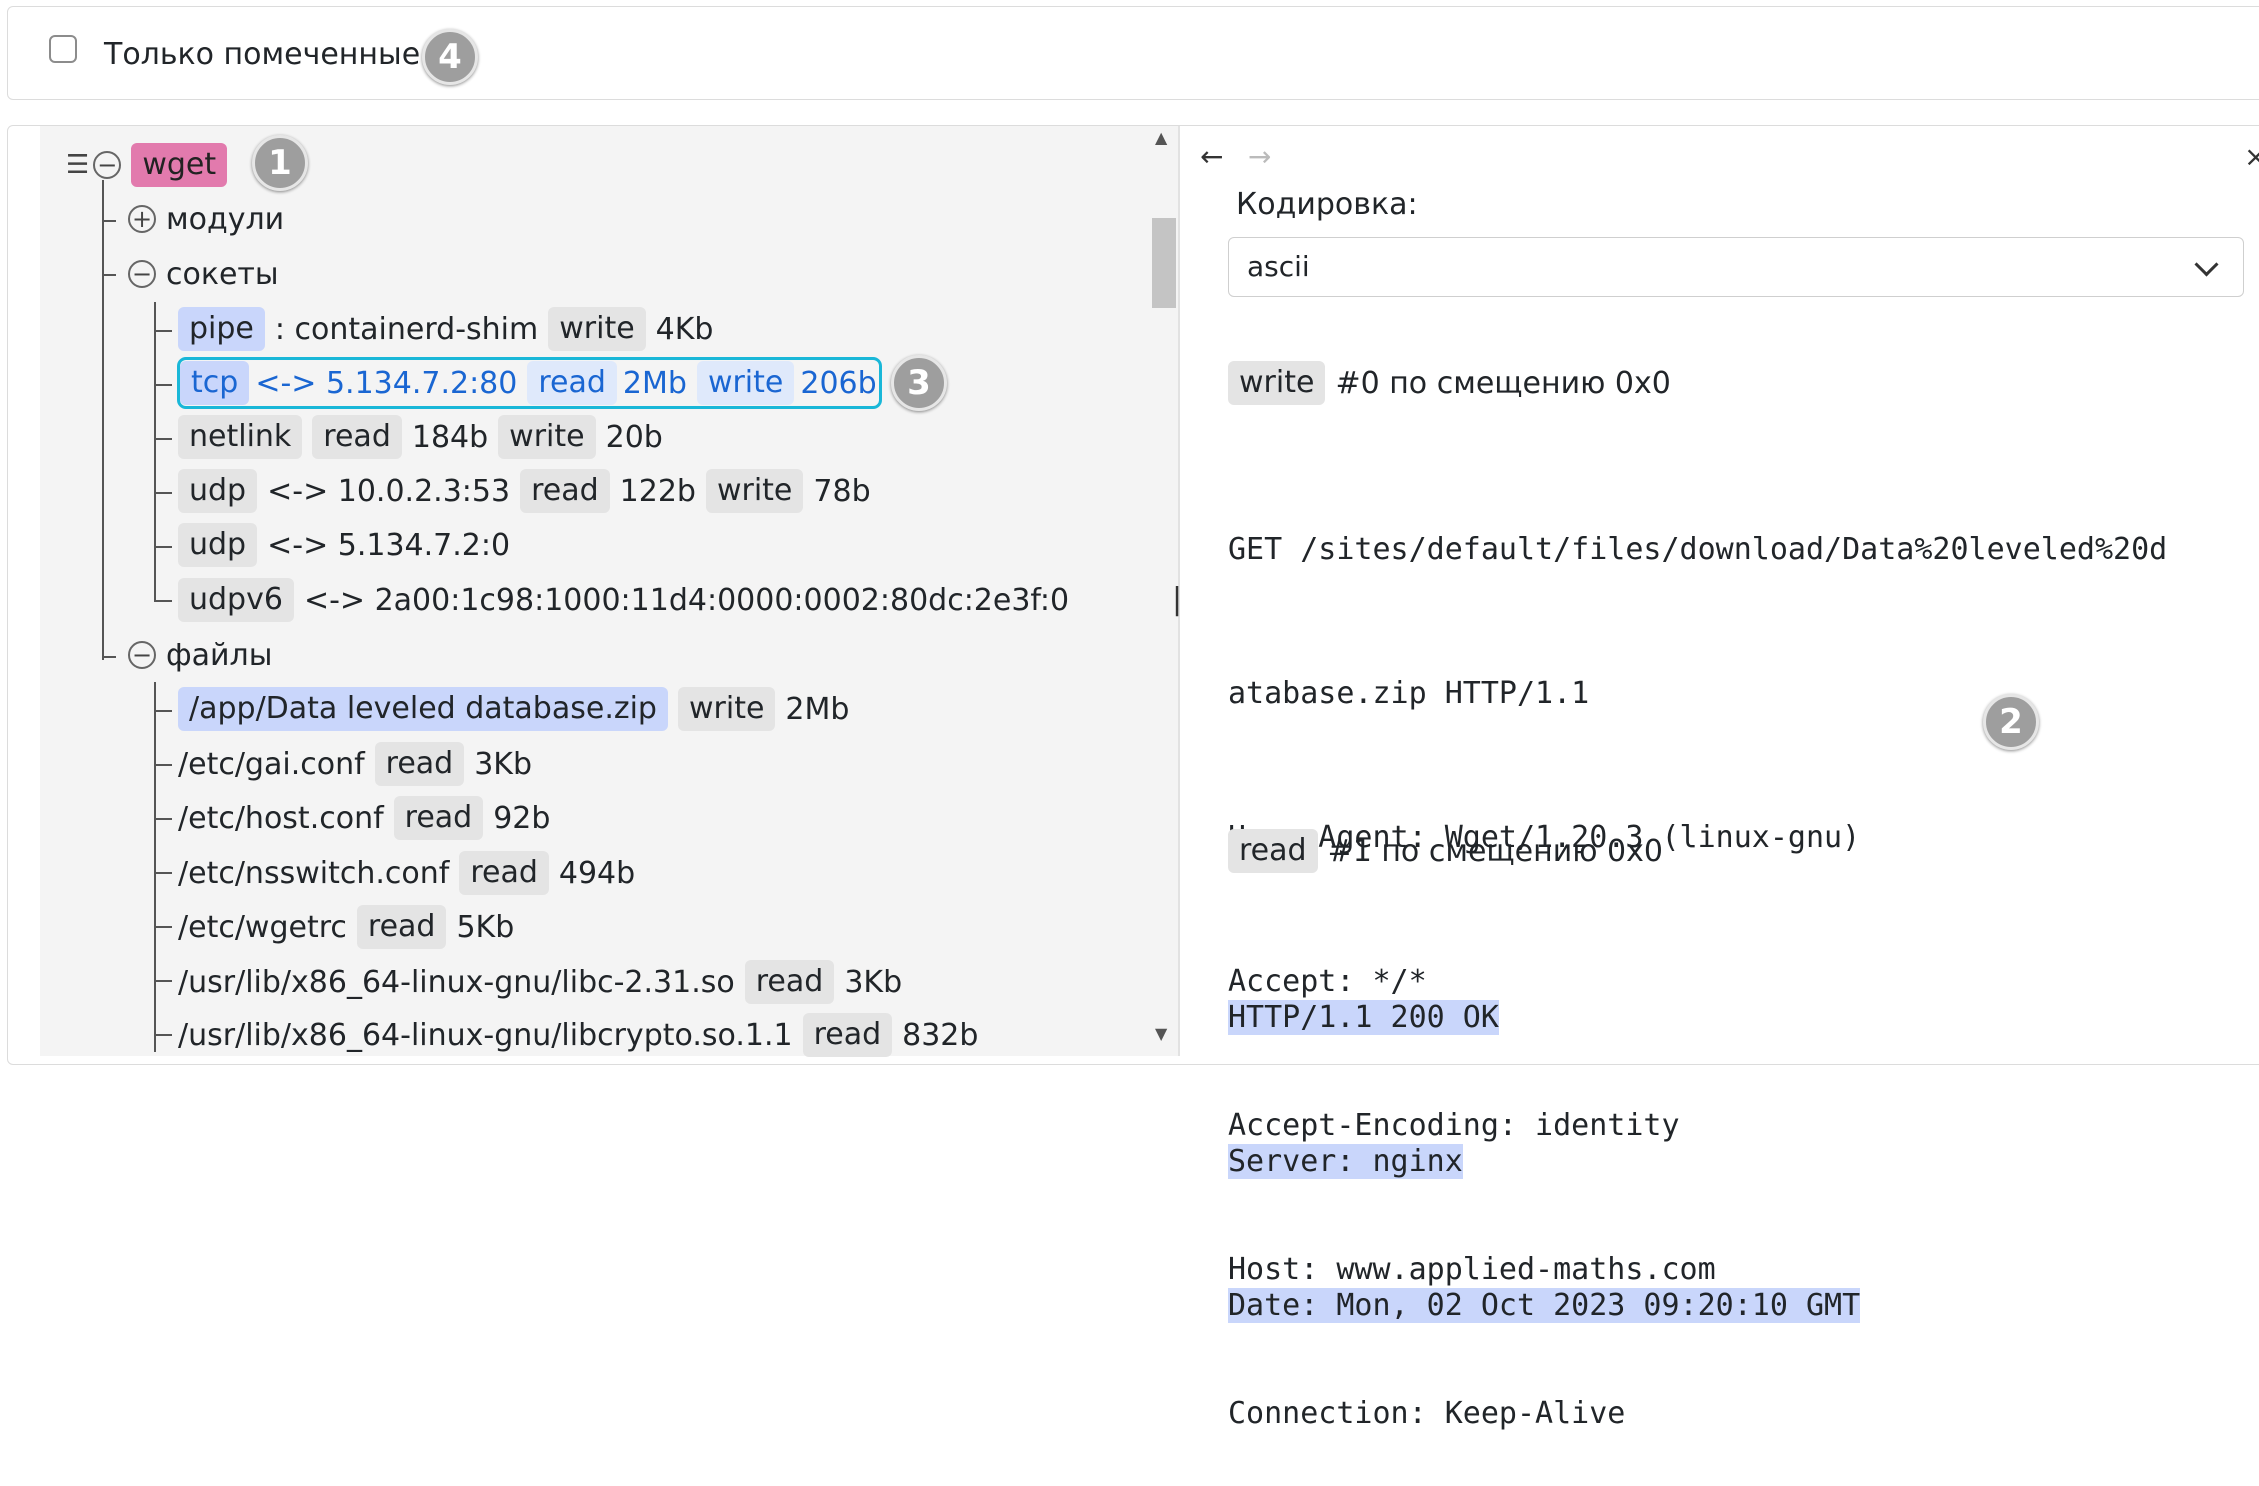 The height and width of the screenshot is (1486, 2259). I want to click on tree-group-modules: + модули, so click(206, 219).